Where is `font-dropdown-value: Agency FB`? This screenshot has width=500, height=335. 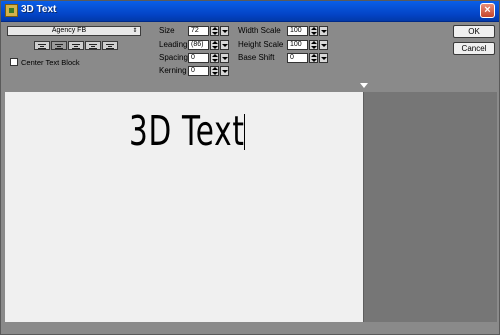
font-dropdown-value: Agency FB is located at coordinates (69, 30).